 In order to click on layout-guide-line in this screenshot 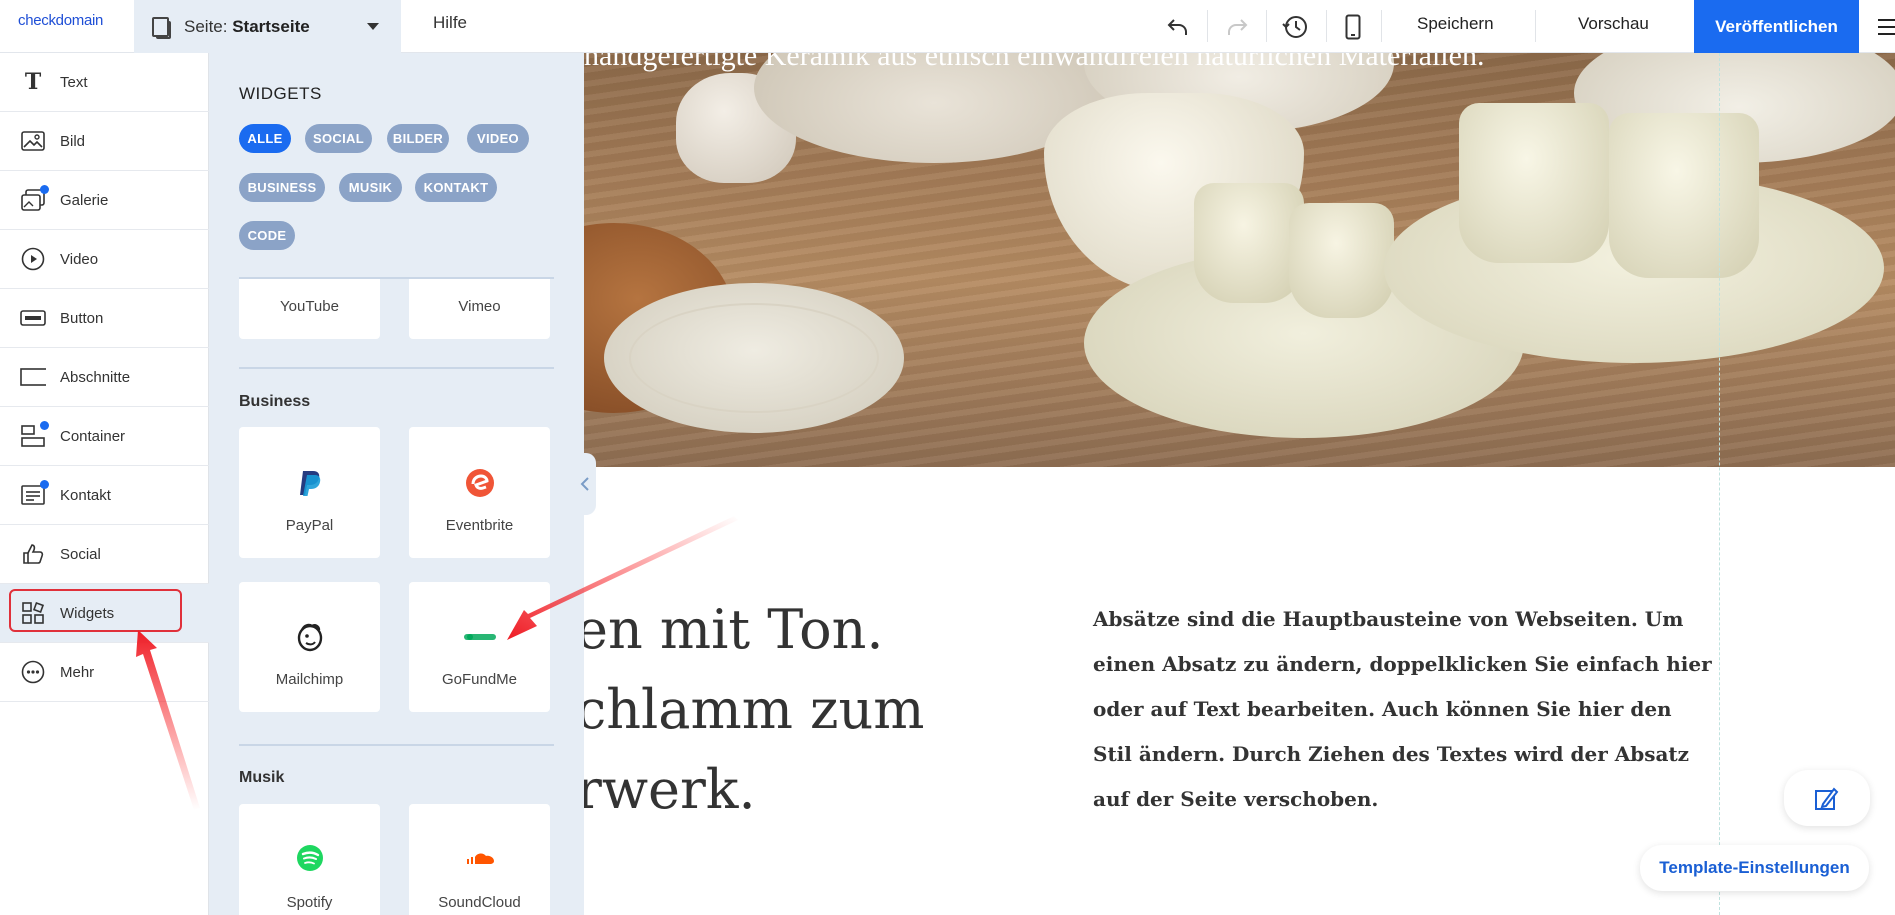, I will do `click(1719, 484)`.